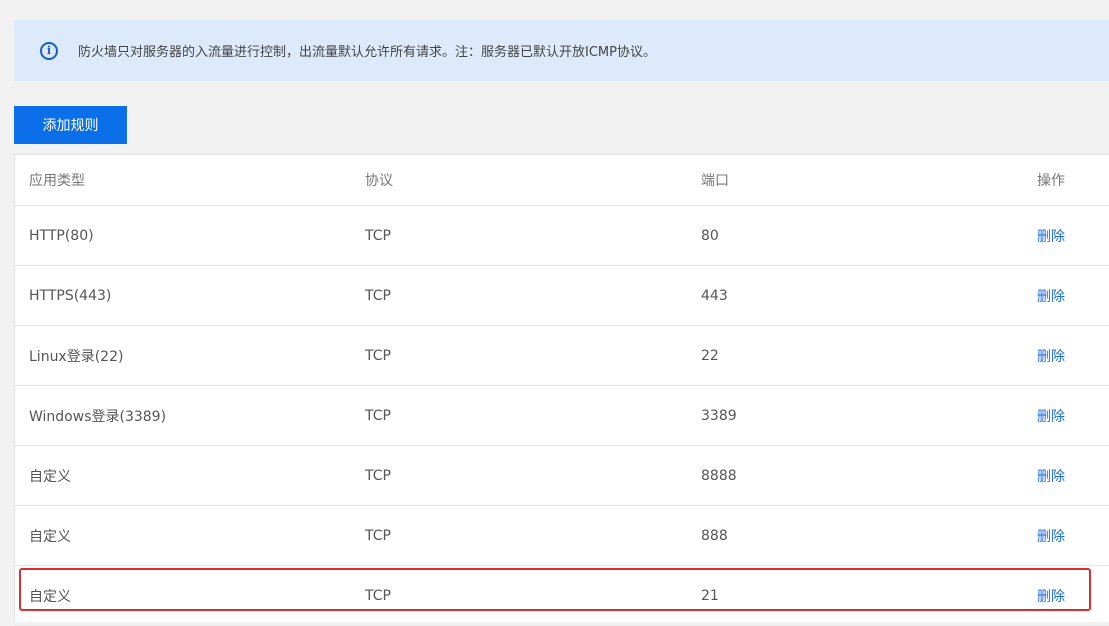 Image resolution: width=1109 pixels, height=626 pixels. Describe the element at coordinates (562, 296) in the screenshot. I see `table-row: HTTPS(443) TCP 443 删除` at that location.